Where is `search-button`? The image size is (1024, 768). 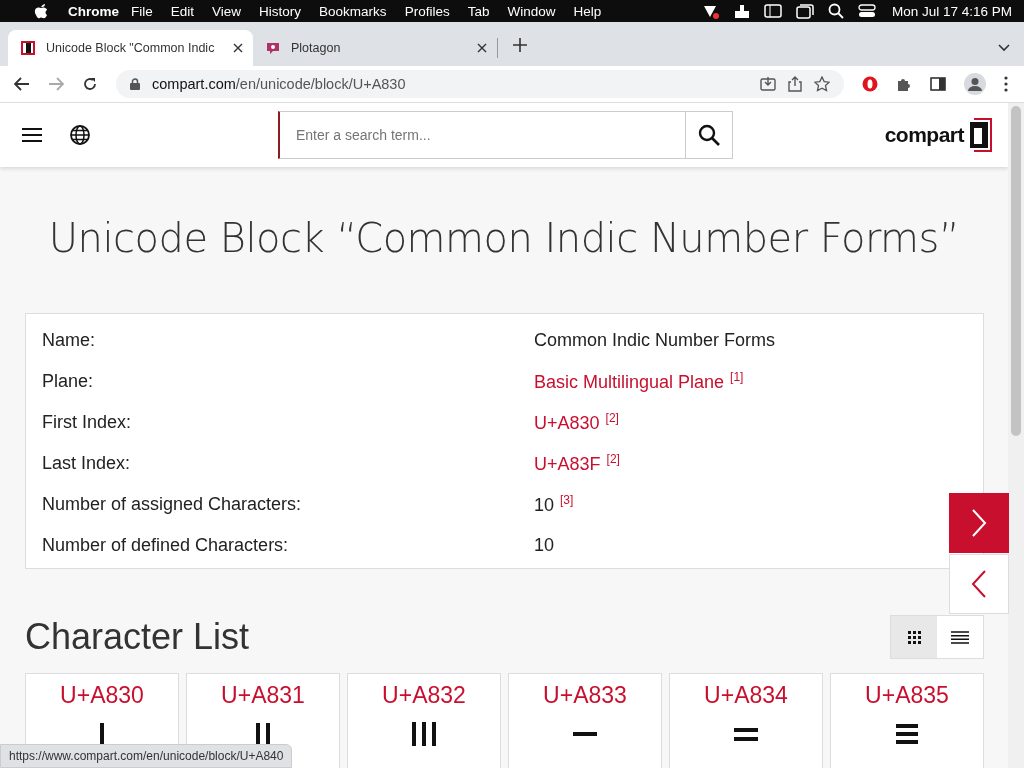 search-button is located at coordinates (709, 135).